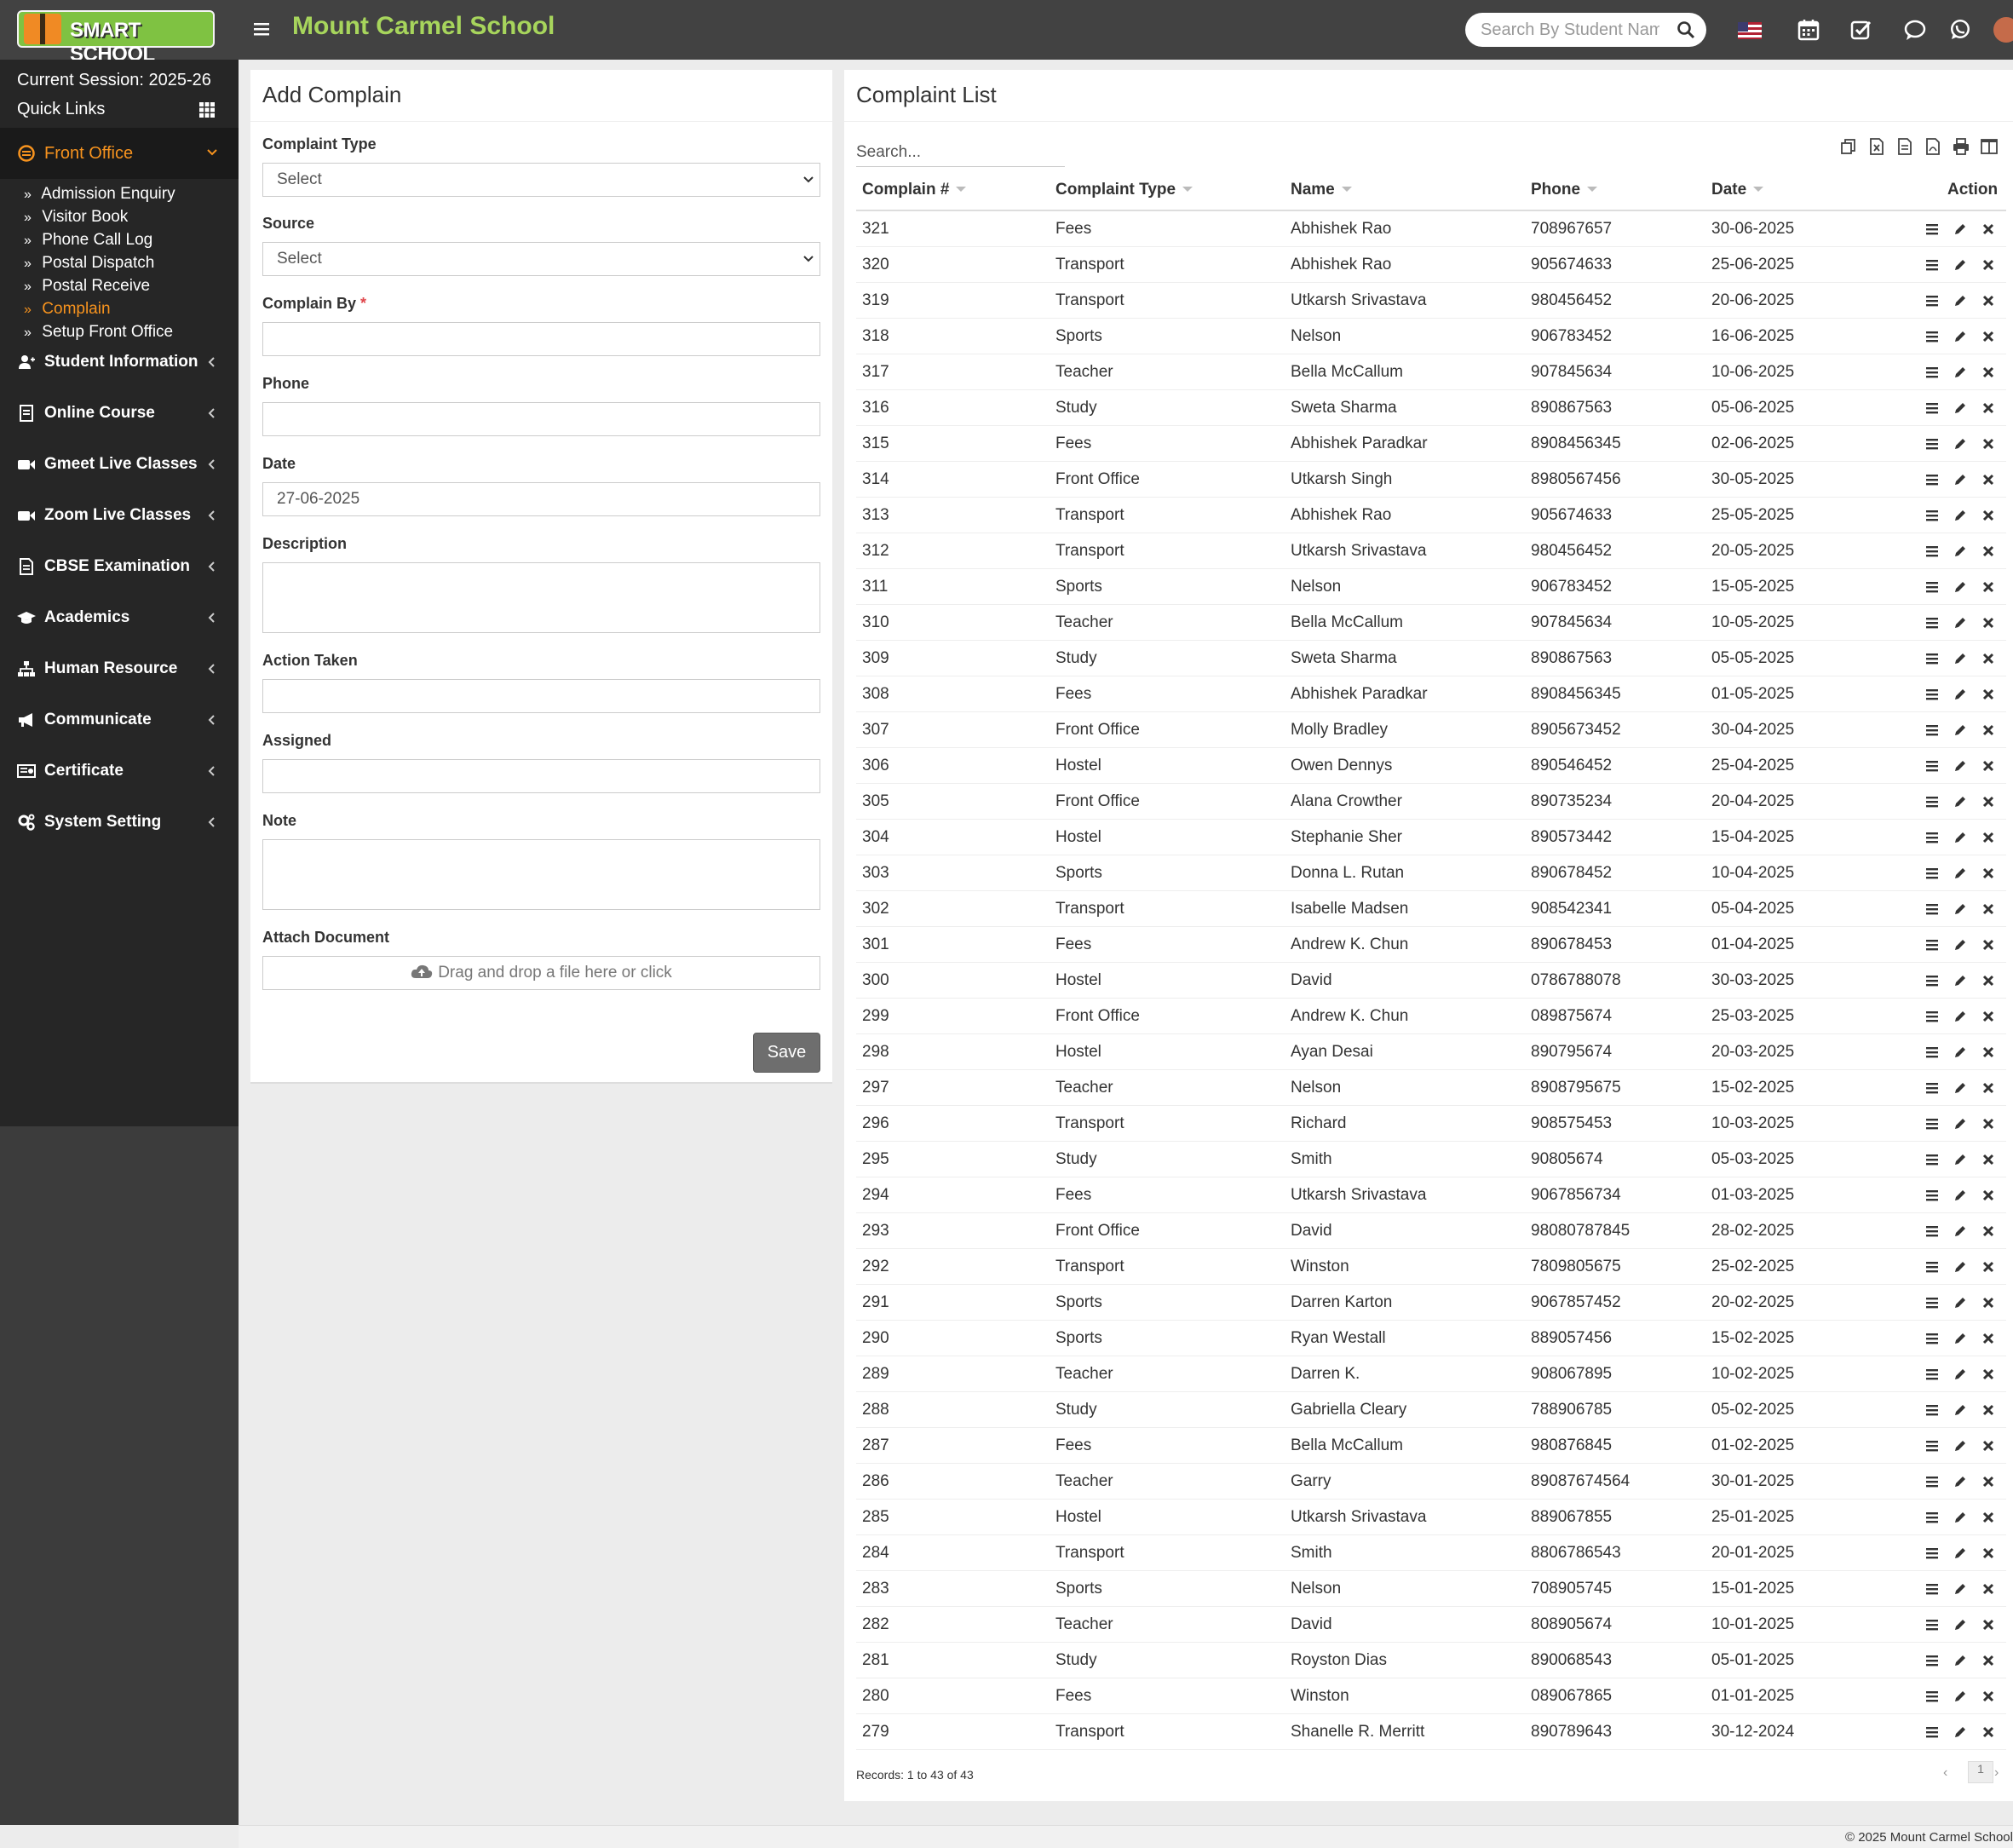 This screenshot has height=1848, width=2013. I want to click on complain-by-input, so click(541, 339).